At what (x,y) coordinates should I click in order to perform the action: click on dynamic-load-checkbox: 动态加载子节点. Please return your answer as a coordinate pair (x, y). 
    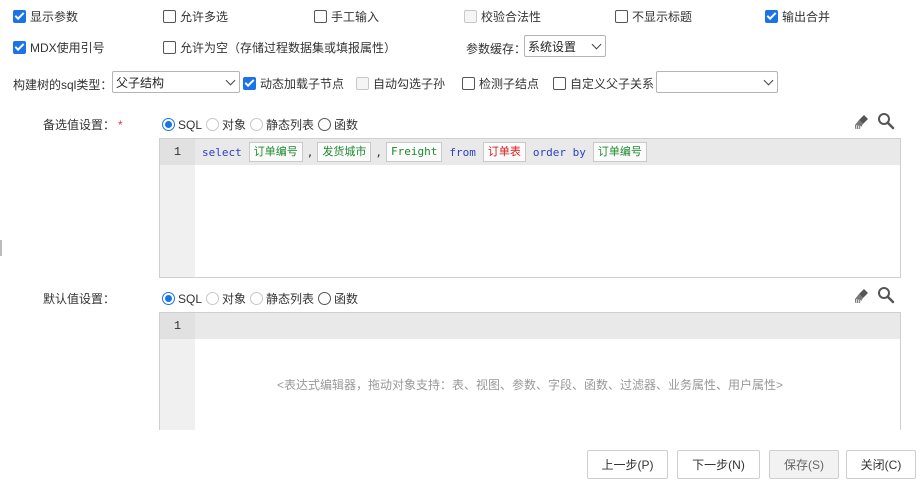
    Looking at the image, I should click on (293, 83).